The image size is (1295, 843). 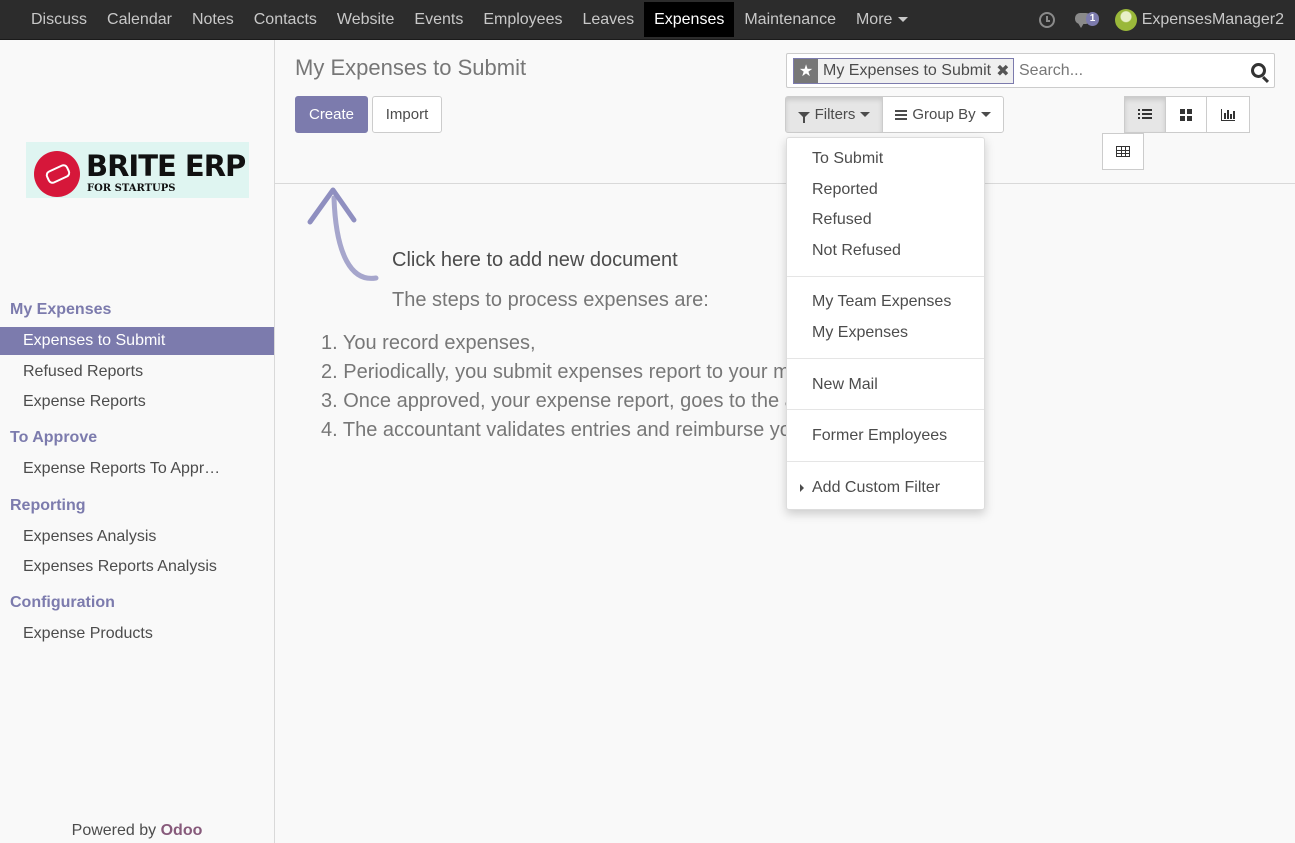 I want to click on filter-icon, so click(x=803, y=117).